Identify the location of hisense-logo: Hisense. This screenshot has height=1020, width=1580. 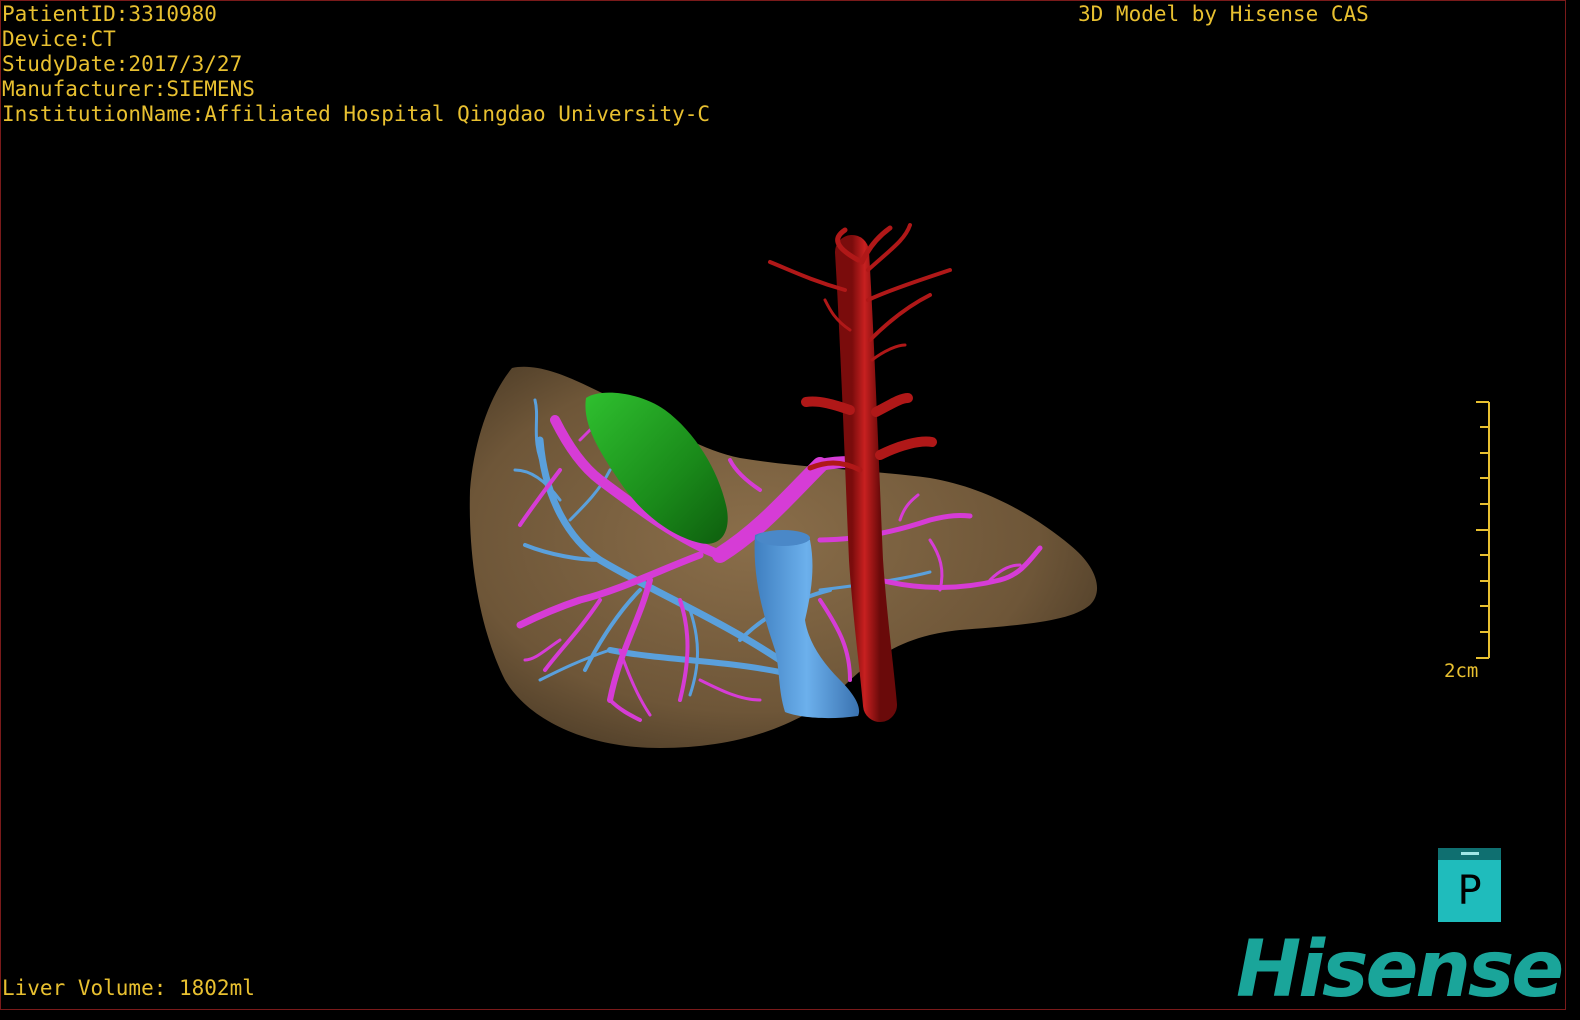
(1400, 970).